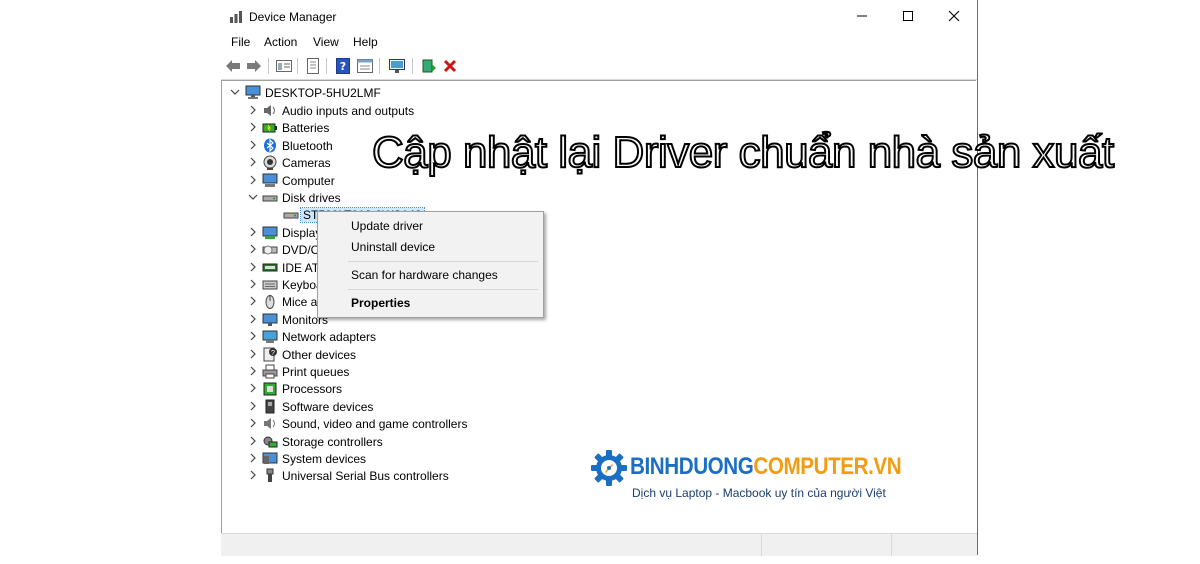  What do you see at coordinates (270, 145) in the screenshot?
I see `bluetooth-icon` at bounding box center [270, 145].